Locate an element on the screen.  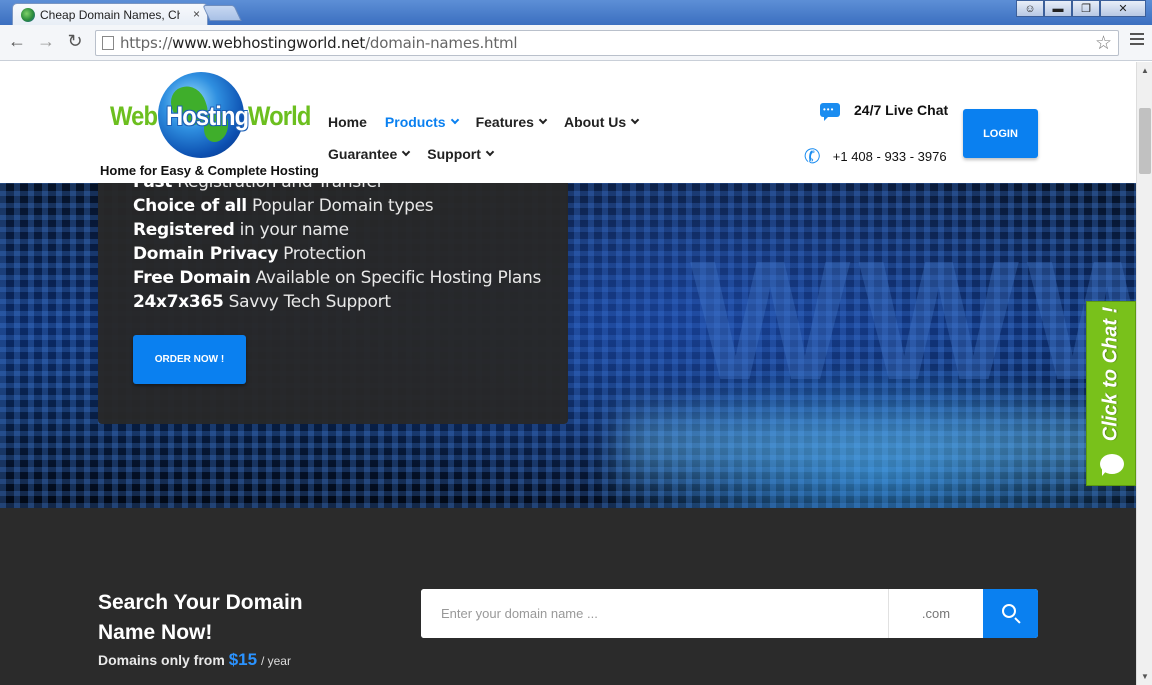
back-arrow-icon: ← is located at coordinates (17, 41).